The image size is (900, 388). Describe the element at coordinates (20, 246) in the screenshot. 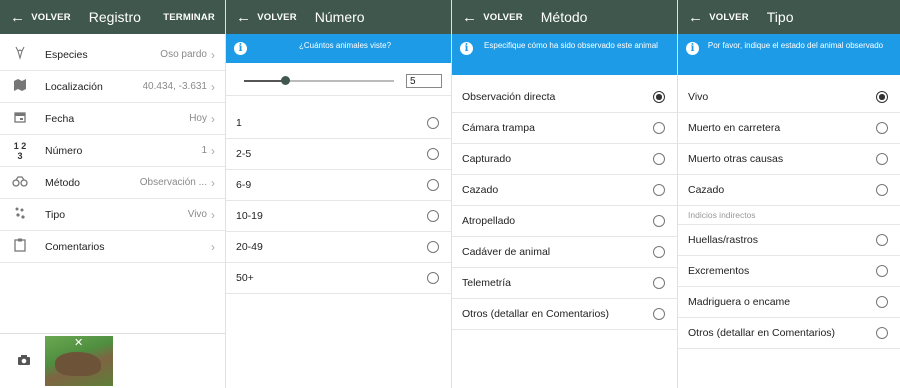

I see `clipboard-icon` at that location.